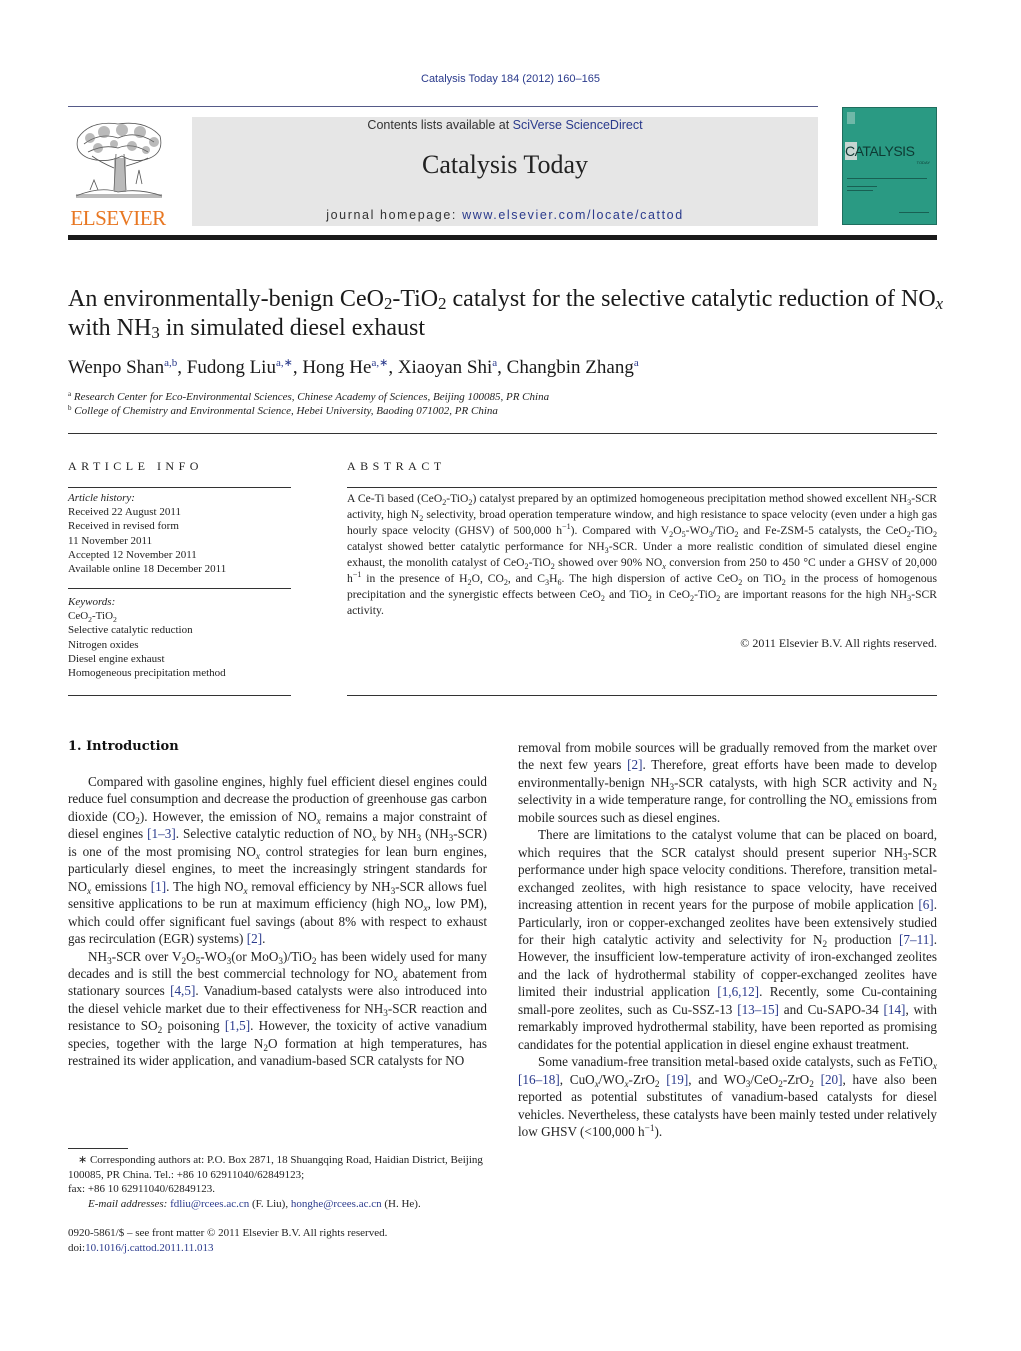 Image resolution: width=1021 pixels, height=1351 pixels. I want to click on reference-link: [19], so click(677, 1079).